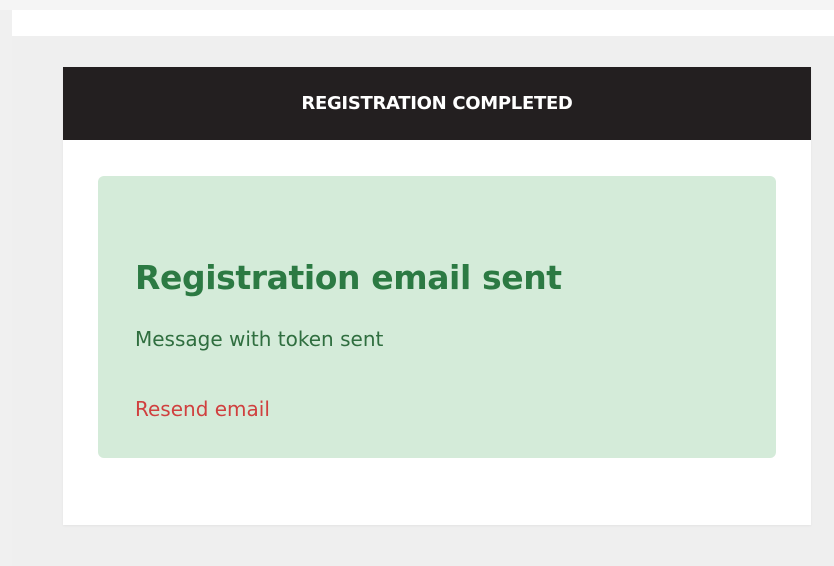 This screenshot has width=834, height=566. Describe the element at coordinates (417, 5) in the screenshot. I see `top-strip` at that location.